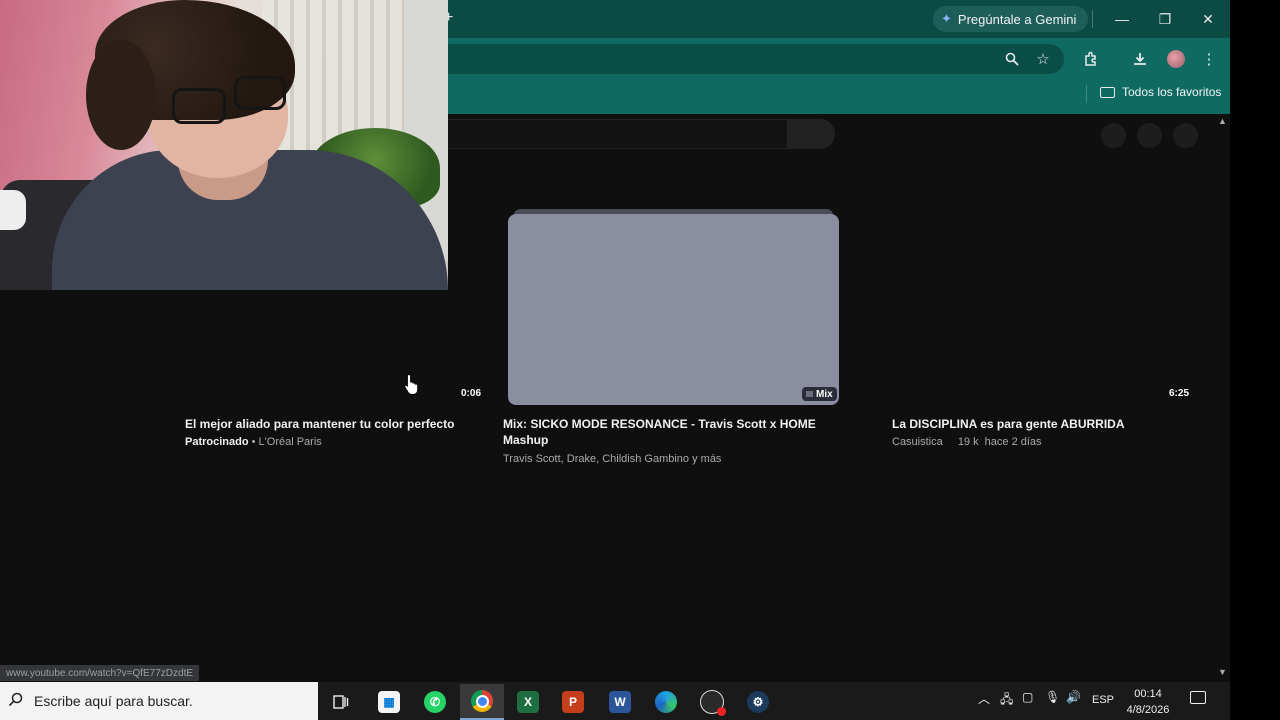 The image size is (1280, 720). What do you see at coordinates (1209, 59) in the screenshot?
I see `browser-menu-icon: ⋮` at bounding box center [1209, 59].